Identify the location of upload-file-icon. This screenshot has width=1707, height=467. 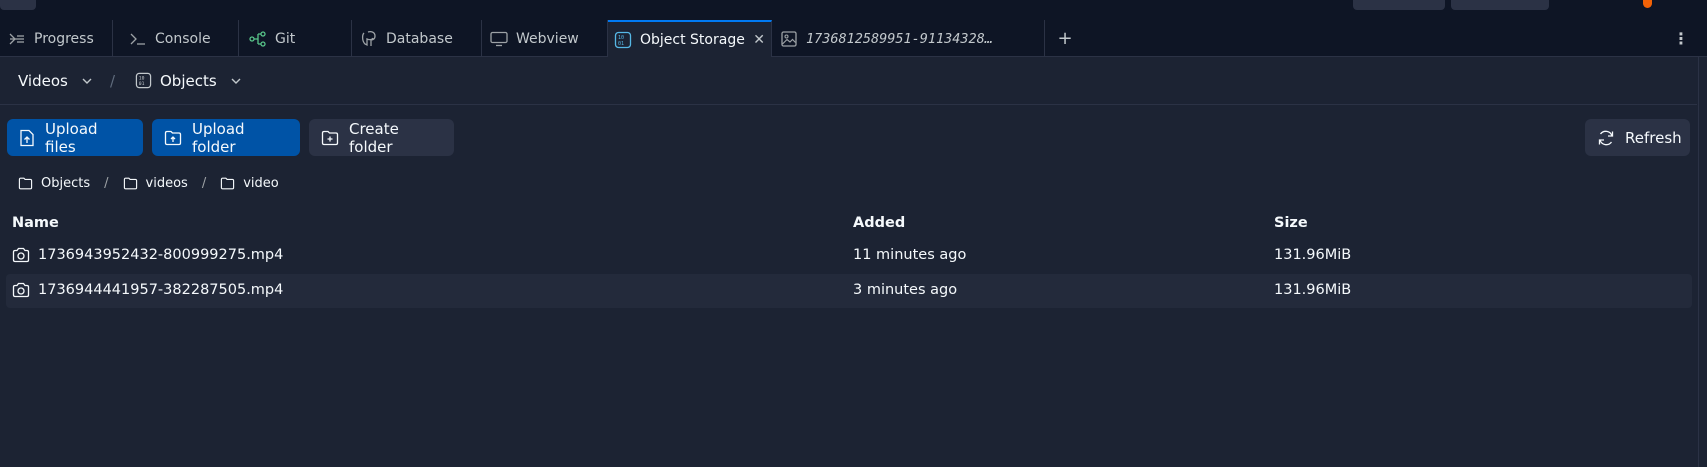
(27, 138).